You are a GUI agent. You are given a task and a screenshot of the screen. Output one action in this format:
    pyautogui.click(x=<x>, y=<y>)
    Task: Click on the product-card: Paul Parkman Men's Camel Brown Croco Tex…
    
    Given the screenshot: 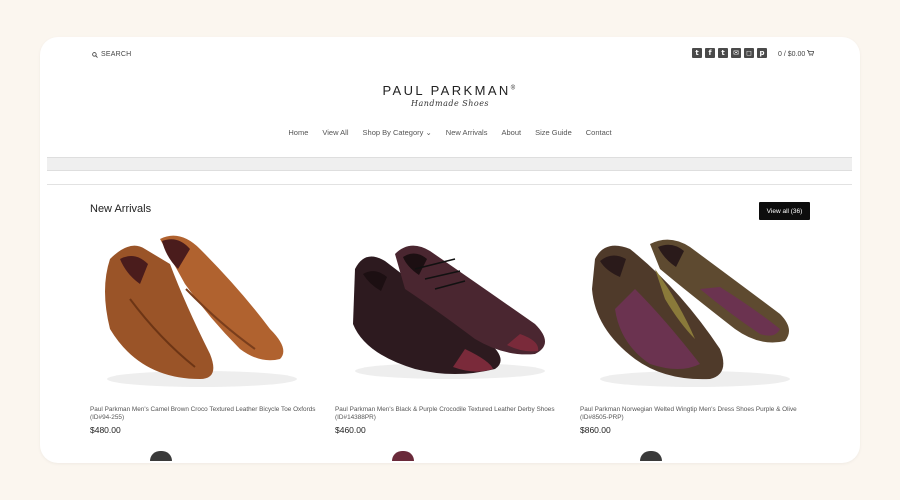 What is the action you would take?
    pyautogui.click(x=205, y=332)
    